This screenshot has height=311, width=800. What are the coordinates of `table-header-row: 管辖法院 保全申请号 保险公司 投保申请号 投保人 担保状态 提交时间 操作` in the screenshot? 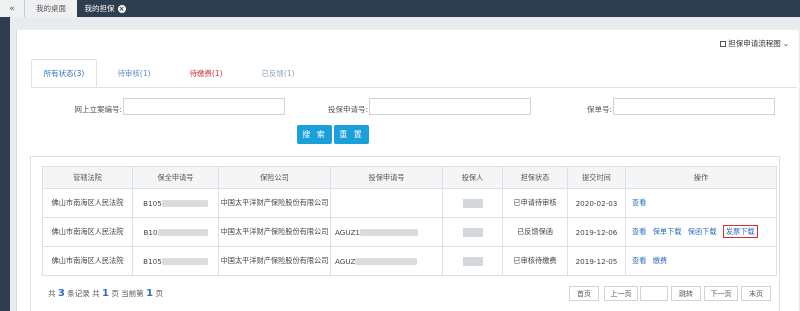 It's located at (409, 177).